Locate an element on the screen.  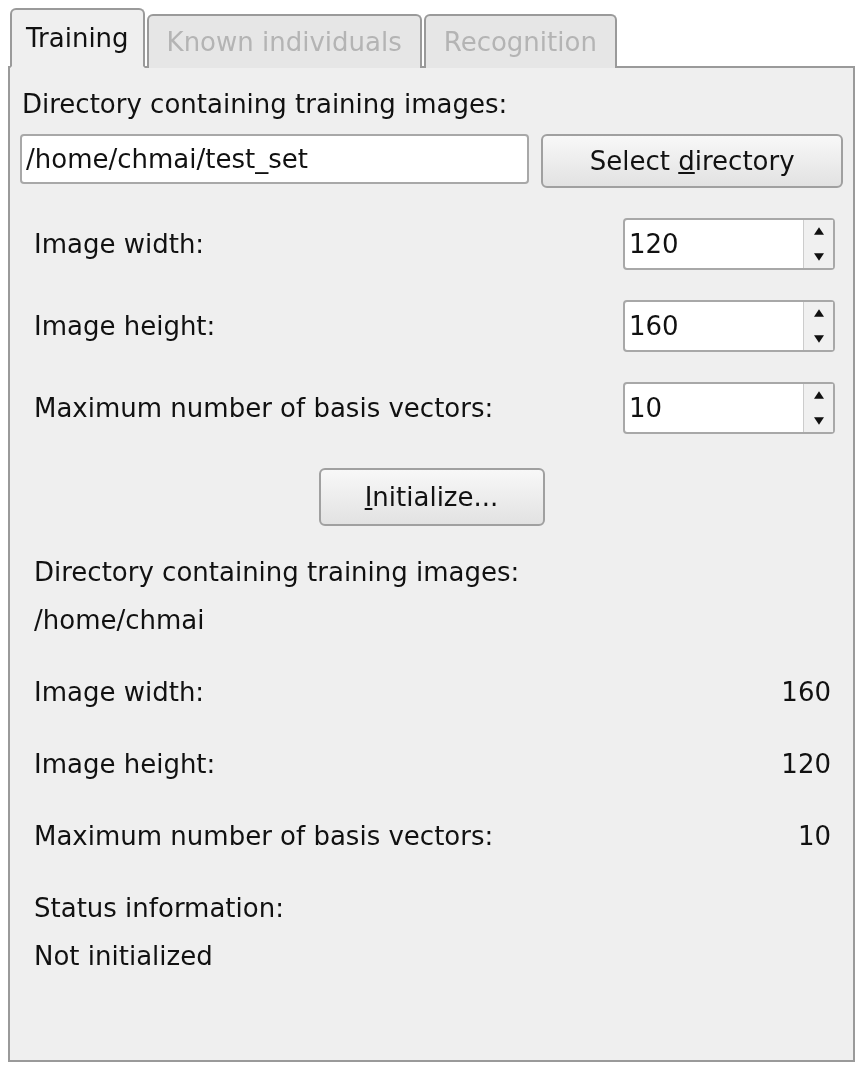
info-label: Directory containing training images: is located at coordinates (277, 572).